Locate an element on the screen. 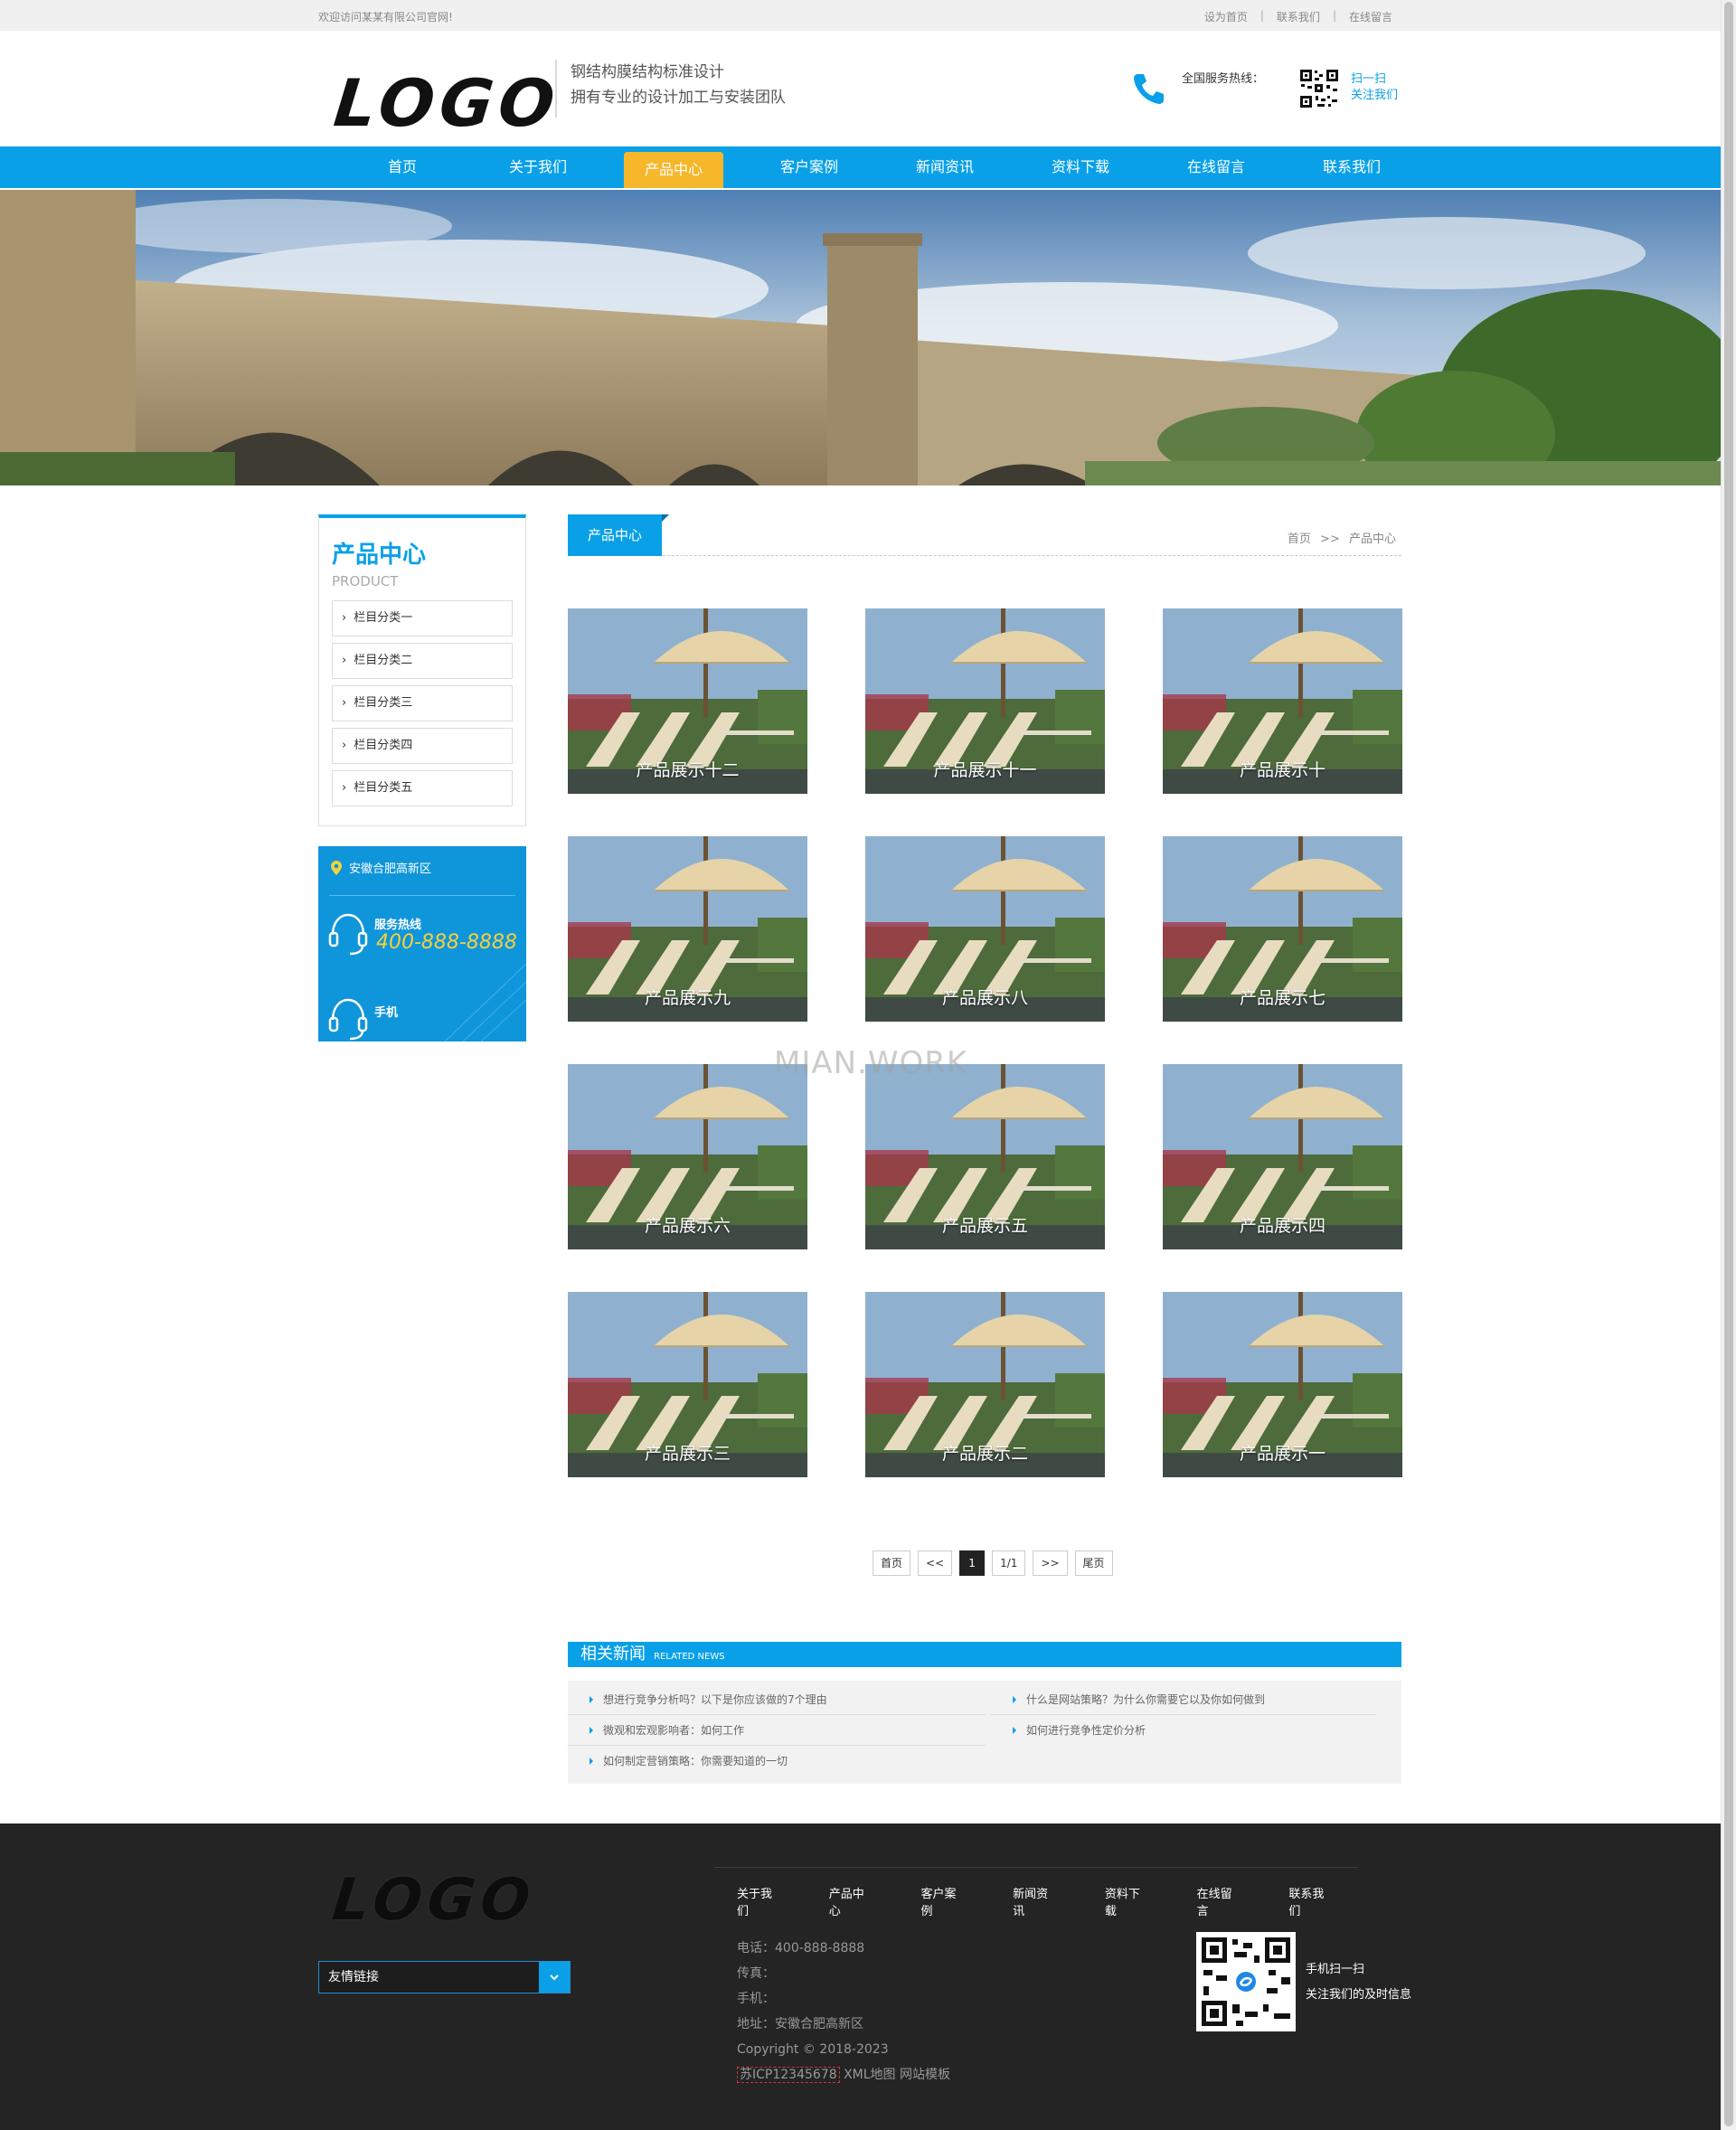 The image size is (1736, 2130). hotline-label: 服务热线 is located at coordinates (398, 925).